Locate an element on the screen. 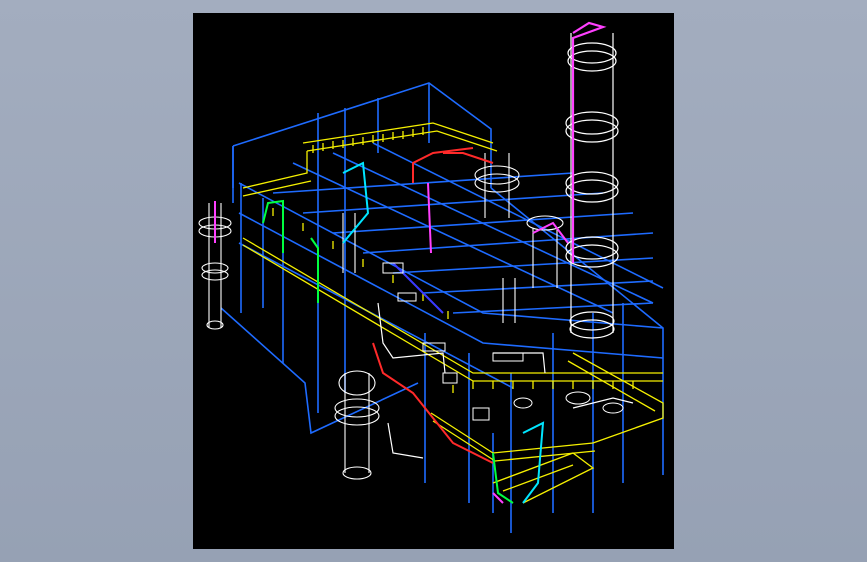 This screenshot has width=867, height=562. stack-process-line is located at coordinates (589, 142).